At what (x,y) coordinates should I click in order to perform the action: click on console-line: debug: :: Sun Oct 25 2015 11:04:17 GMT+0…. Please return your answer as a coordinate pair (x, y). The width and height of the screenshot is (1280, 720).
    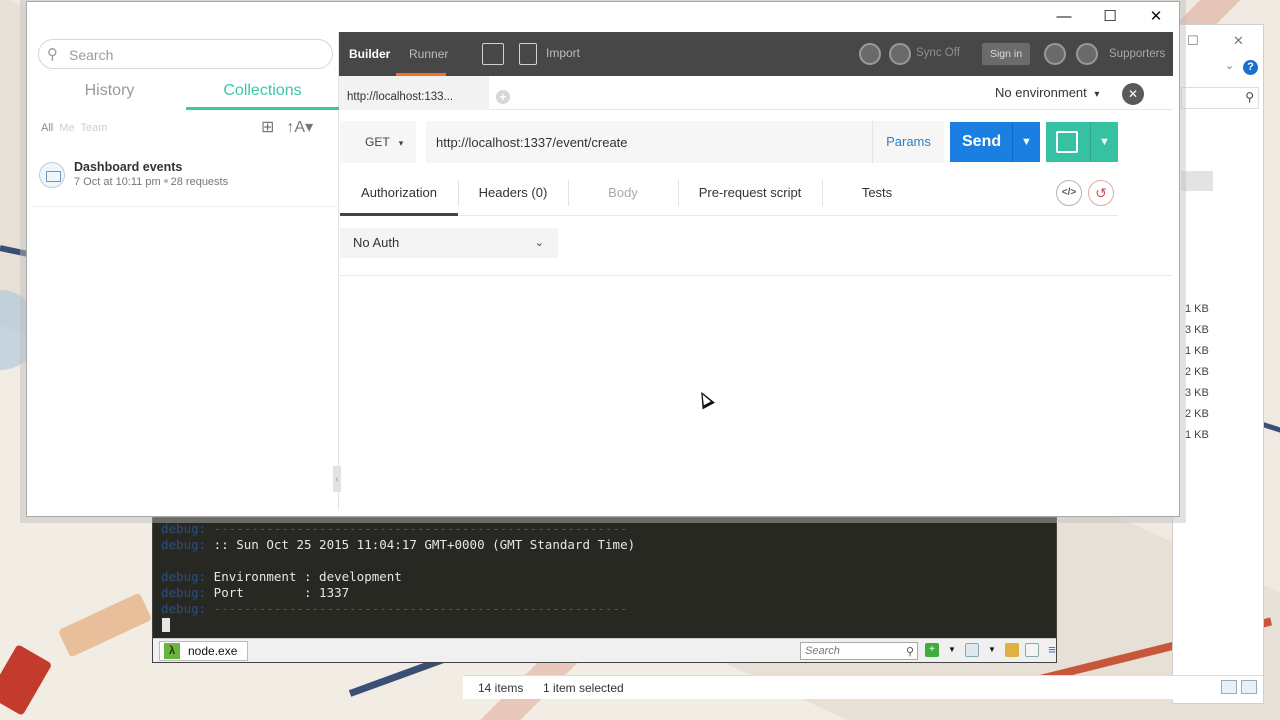
    Looking at the image, I should click on (398, 544).